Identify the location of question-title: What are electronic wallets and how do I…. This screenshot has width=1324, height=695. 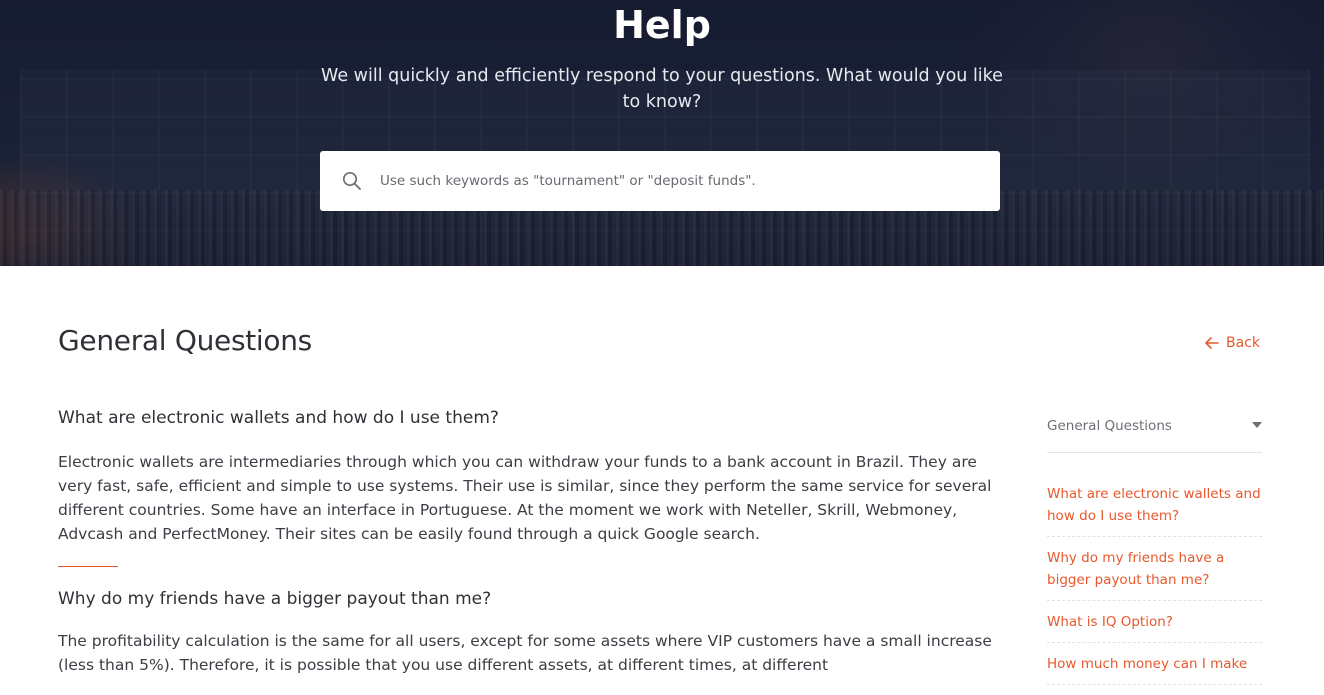
(278, 418).